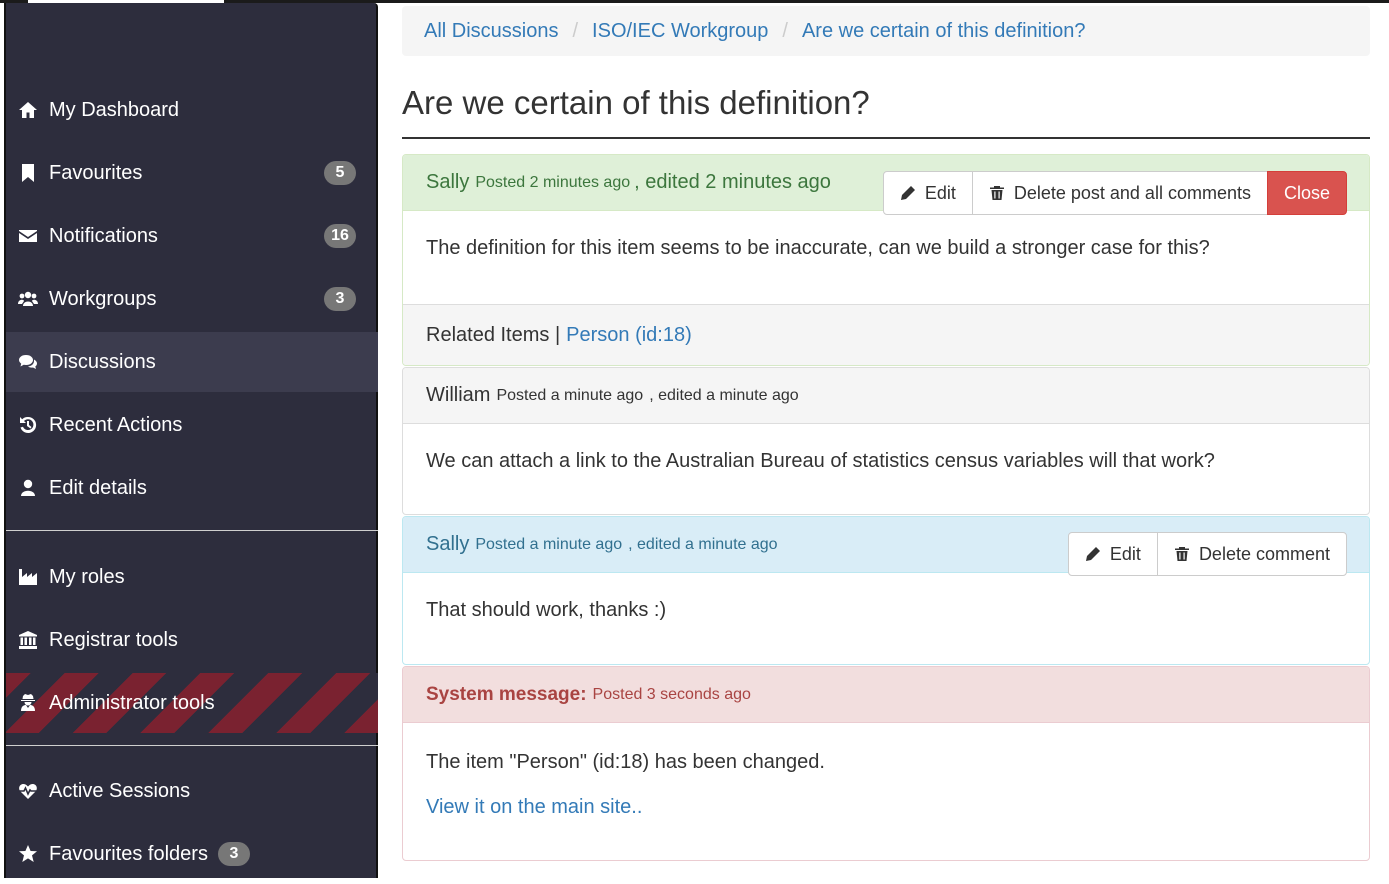 This screenshot has width=1389, height=884. Describe the element at coordinates (28, 236) in the screenshot. I see `envelope-icon` at that location.